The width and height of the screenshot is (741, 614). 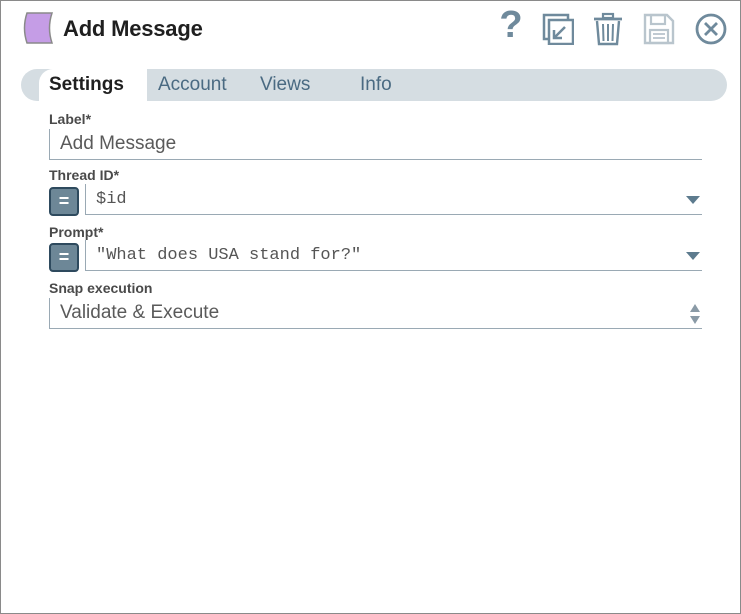 I want to click on prompt-dropdown-icon, so click(x=693, y=256).